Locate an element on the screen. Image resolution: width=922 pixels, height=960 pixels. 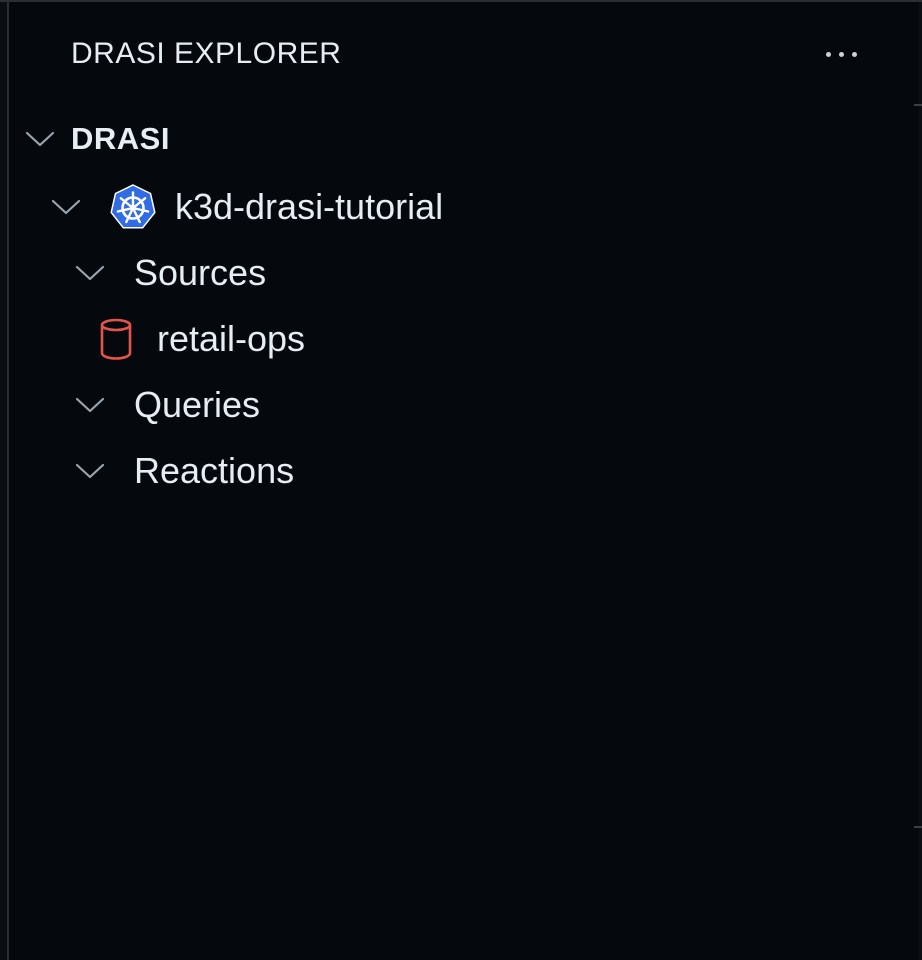
panel-title: DRASI EXPLORER is located at coordinates (206, 53).